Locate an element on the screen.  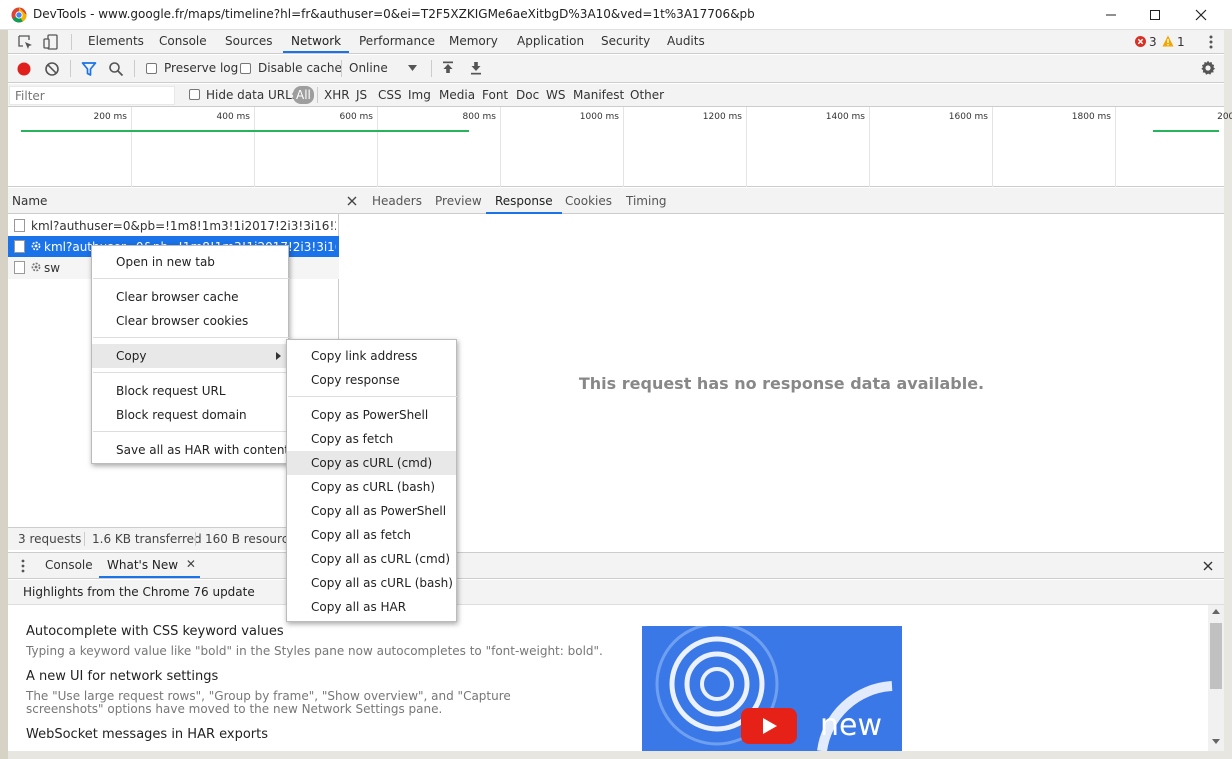
clear-icon is located at coordinates (52, 69).